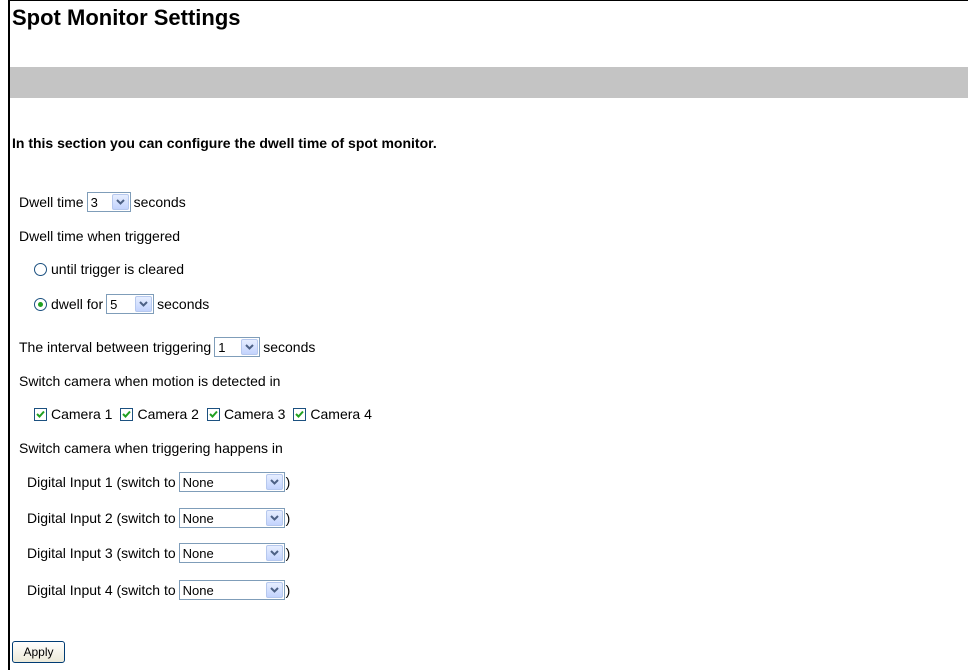 This screenshot has height=670, width=968. What do you see at coordinates (231, 482) in the screenshot?
I see `digital-input-1-select: None` at bounding box center [231, 482].